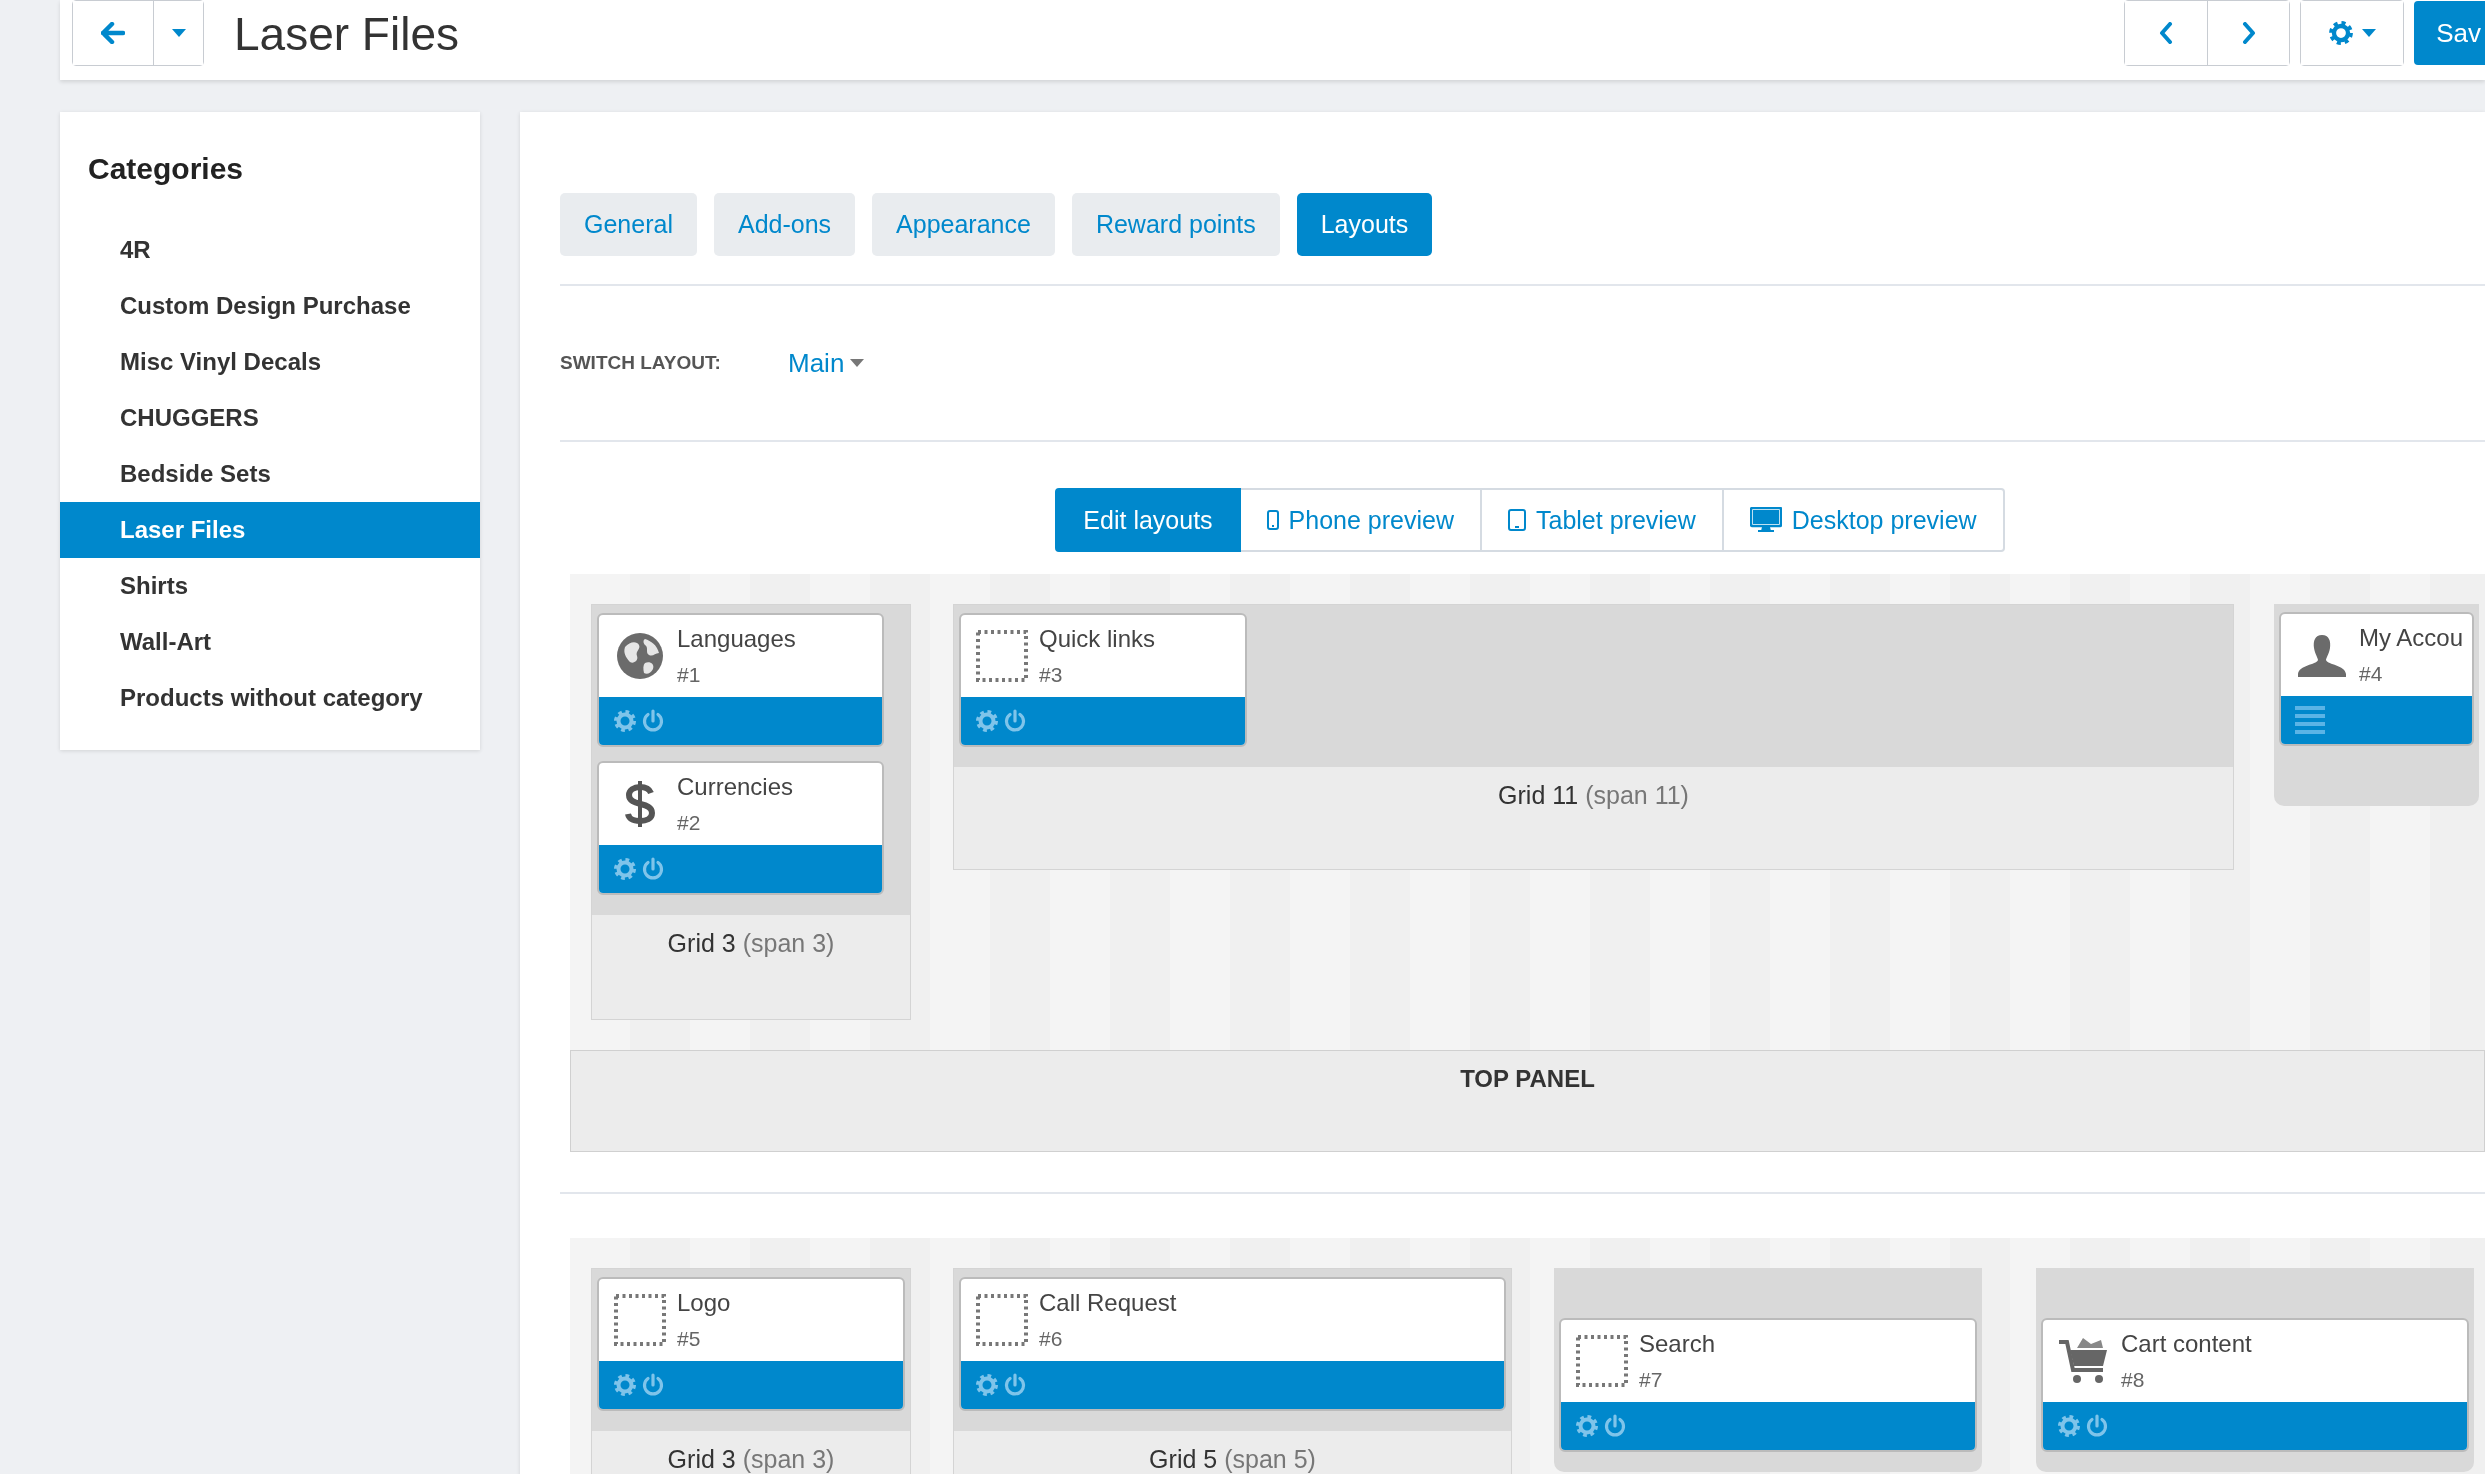  I want to click on block-card: Call Request #6, so click(1232, 1344).